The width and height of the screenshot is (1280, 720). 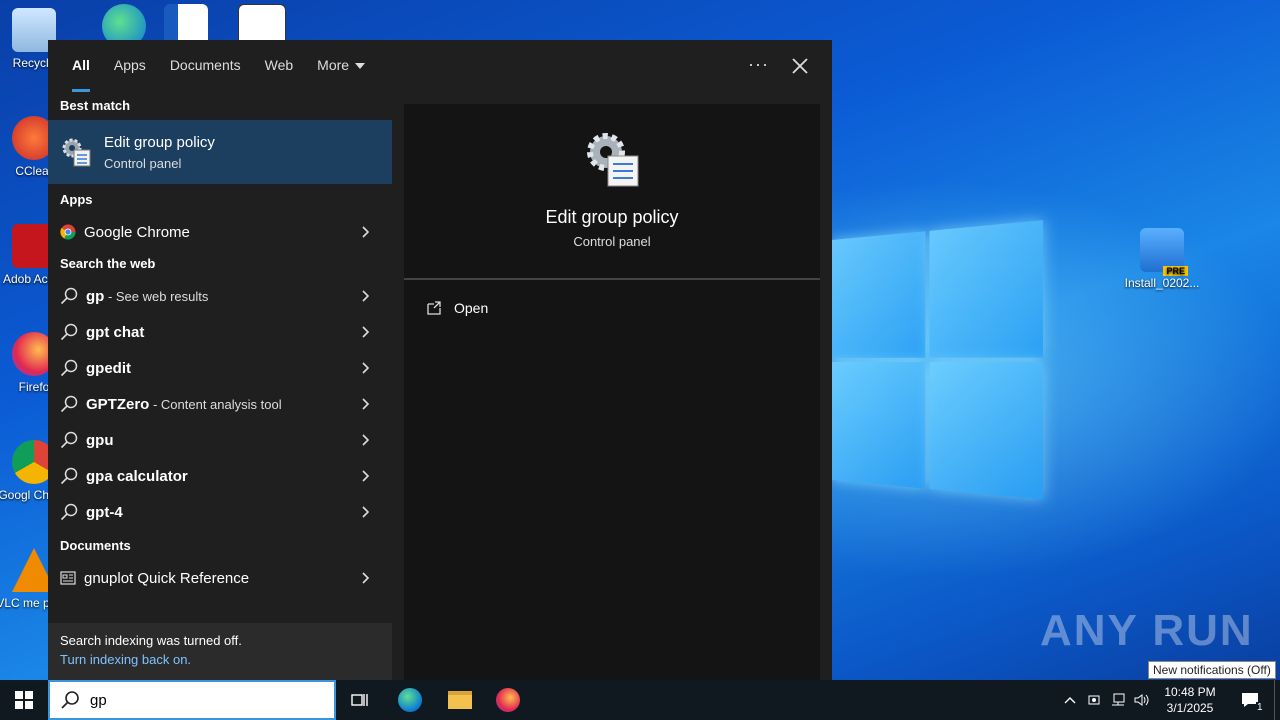 I want to click on web-result-item: gp - See web results, so click(x=220, y=296).